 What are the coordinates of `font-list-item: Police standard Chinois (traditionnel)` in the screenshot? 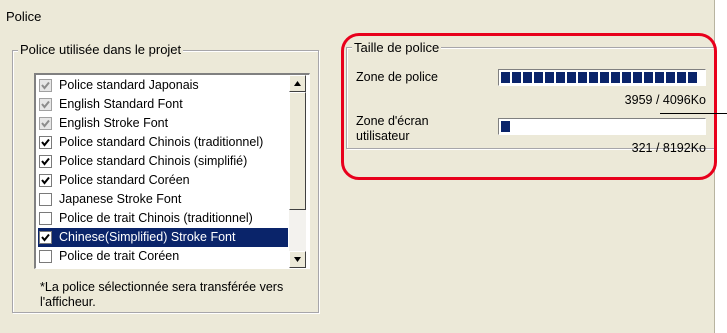 It's located at (163, 142).